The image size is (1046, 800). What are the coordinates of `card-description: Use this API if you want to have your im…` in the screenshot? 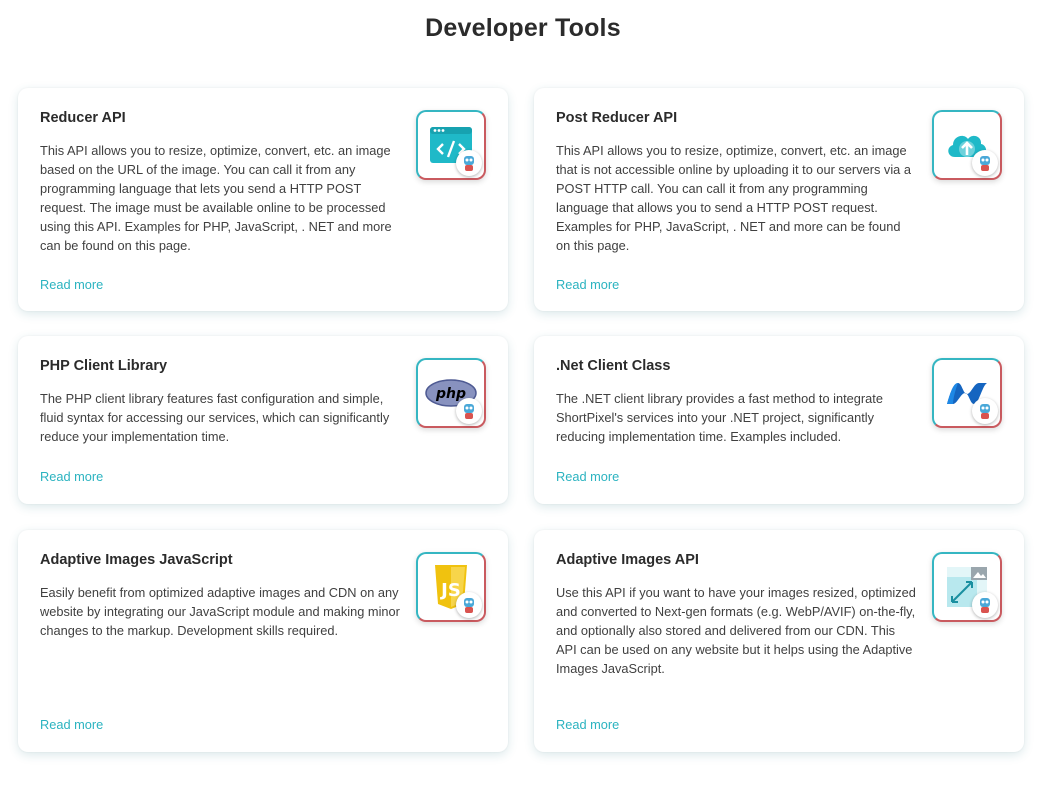 It's located at (736, 630).